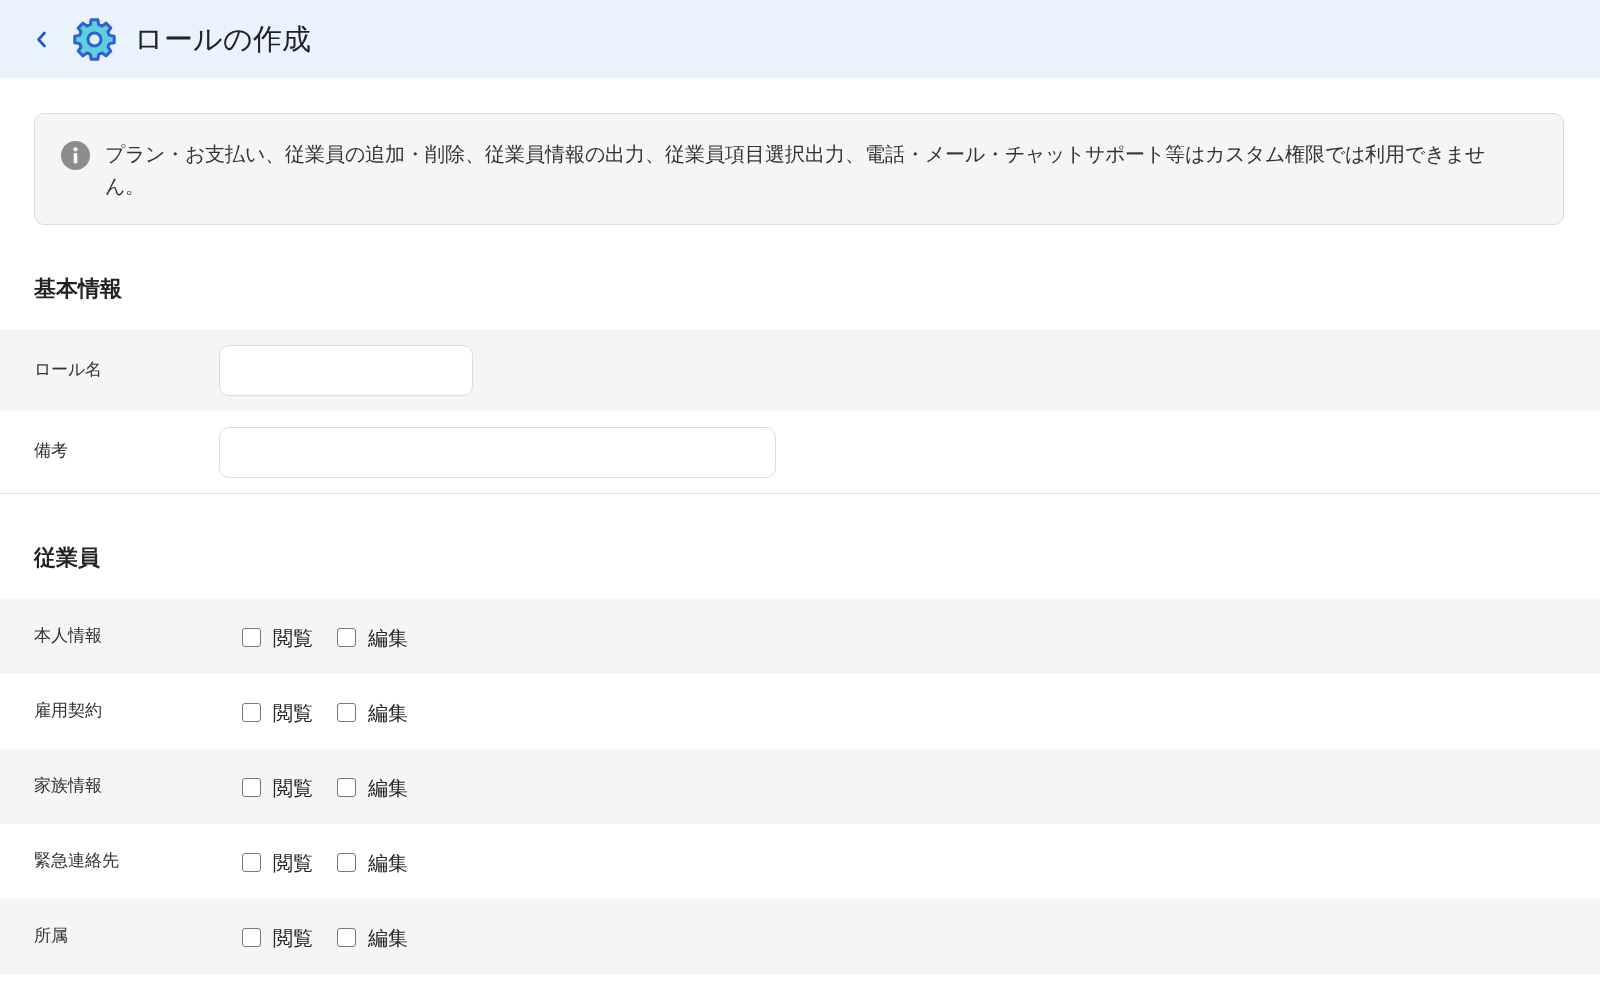 The width and height of the screenshot is (1600, 981). What do you see at coordinates (795, 170) in the screenshot?
I see `notice-text: プラン・お支払い、従業員の追加・削除、従業員情報の出力、従業員項目選択出力、電話・メール・チャットサポート等はカスタム権限では利用できません。` at bounding box center [795, 170].